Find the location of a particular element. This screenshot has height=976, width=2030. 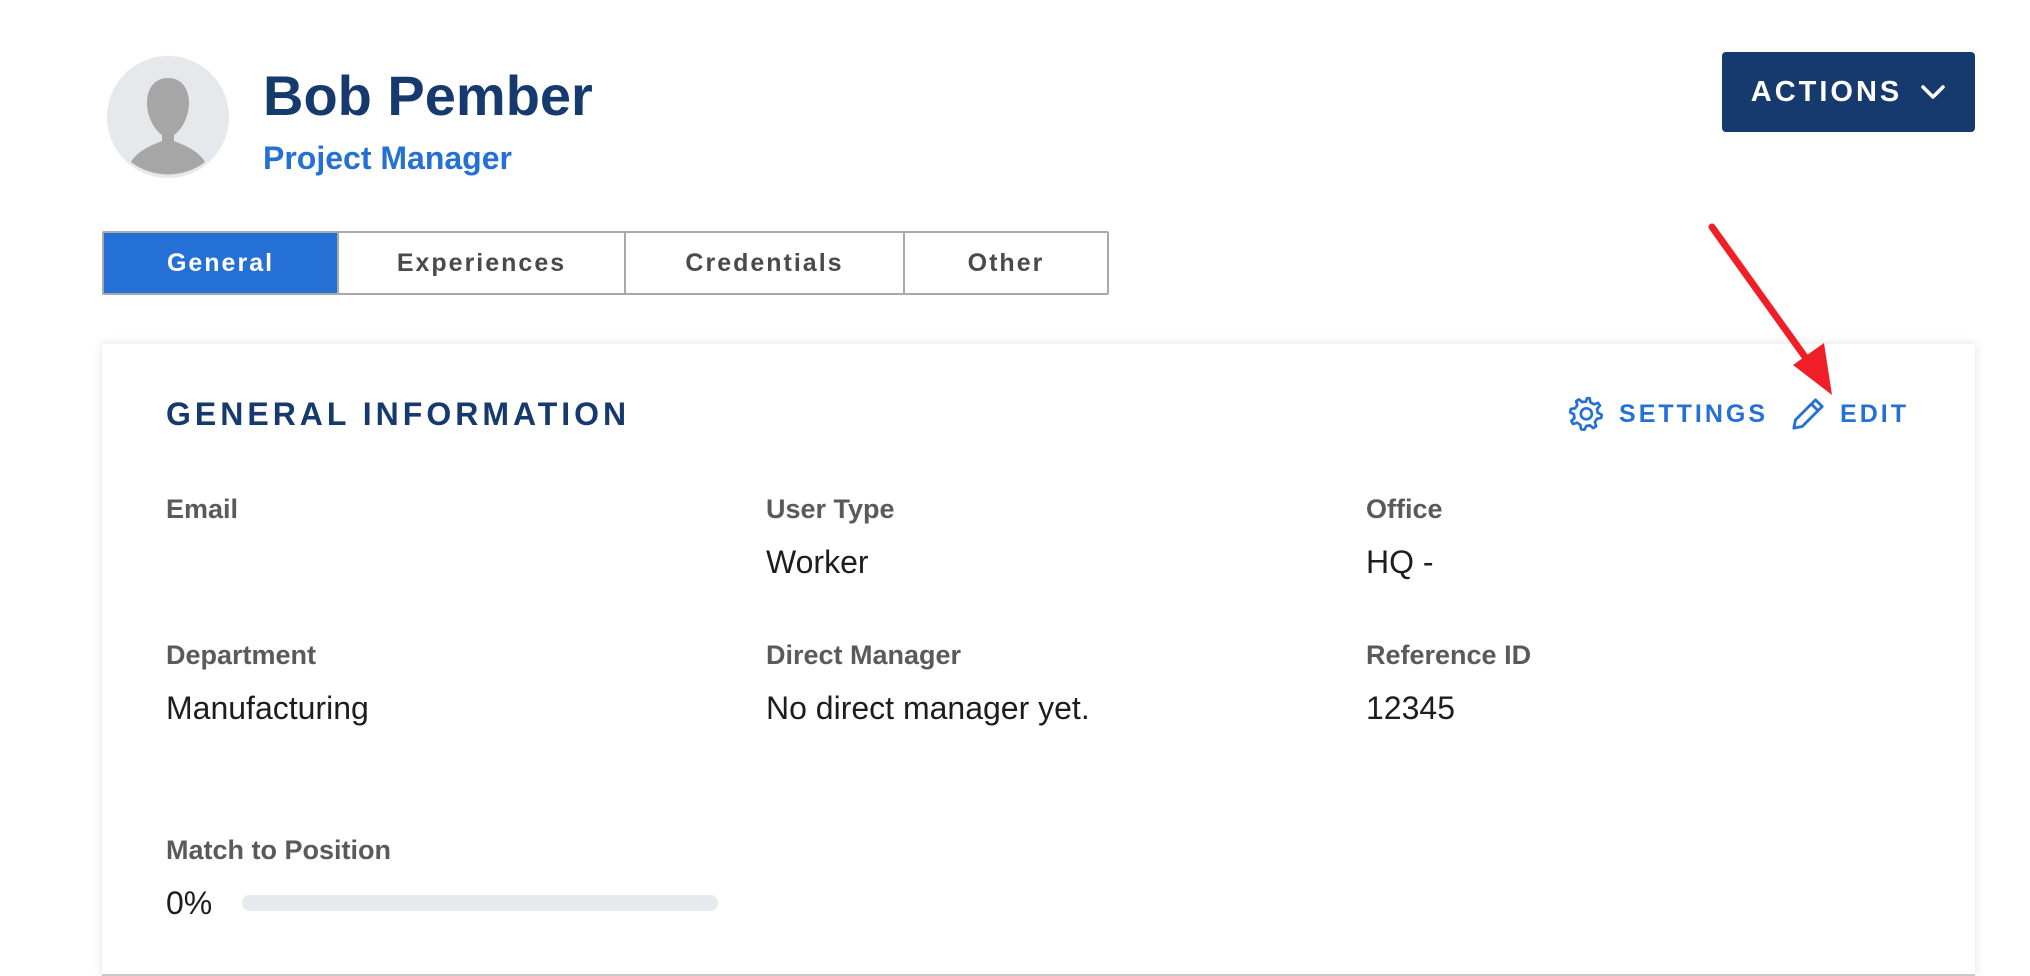

field-email-value is located at coordinates (202, 562).